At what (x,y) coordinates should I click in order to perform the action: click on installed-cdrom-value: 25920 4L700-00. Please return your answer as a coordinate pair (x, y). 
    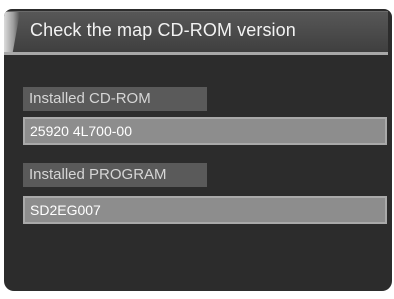
    Looking at the image, I should click on (205, 131).